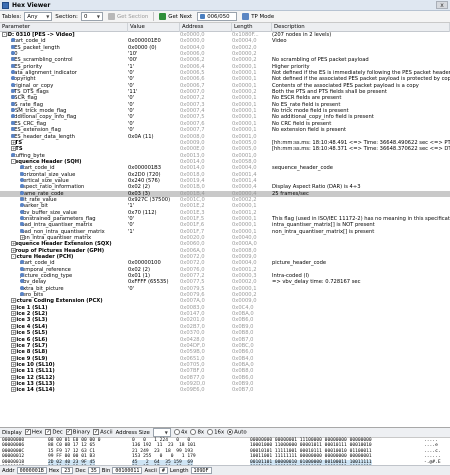 Image resolution: width=450 pixels, height=475 pixels. What do you see at coordinates (163, 16) in the screenshot?
I see `play-icon` at bounding box center [163, 16].